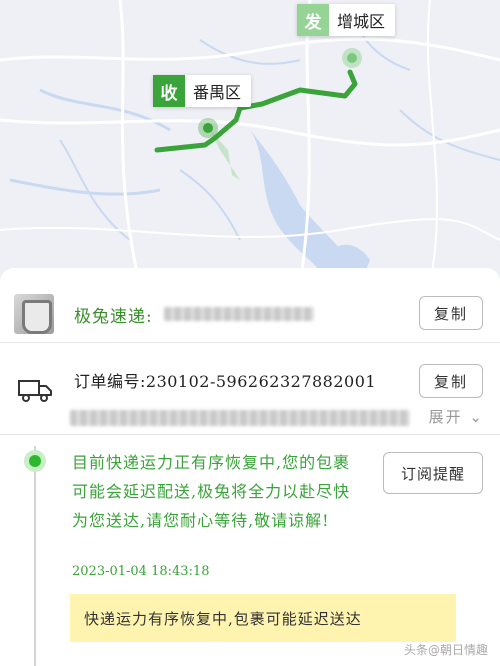 This screenshot has width=500, height=666. I want to click on origin-tag: 发, so click(313, 20).